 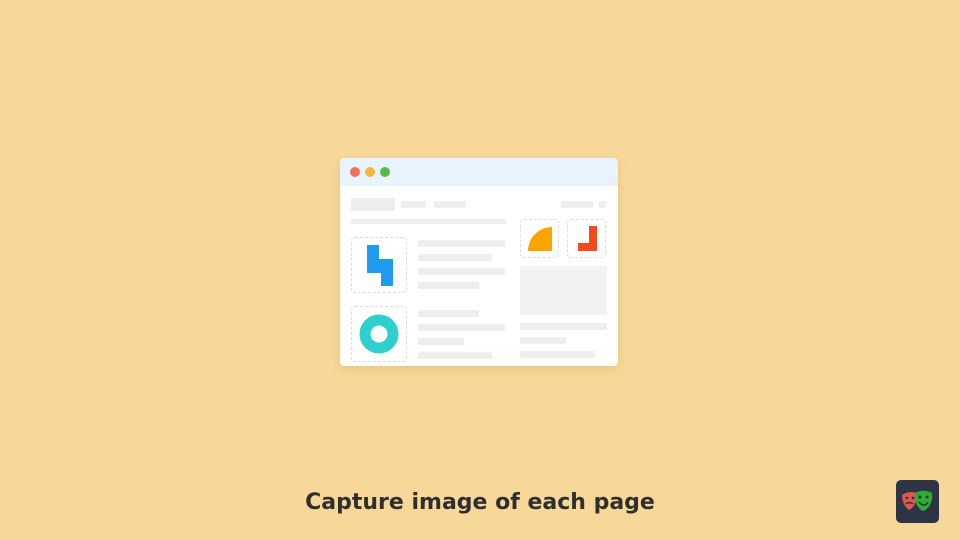 What do you see at coordinates (602, 204) in the screenshot?
I see `nav-placeholder-dot` at bounding box center [602, 204].